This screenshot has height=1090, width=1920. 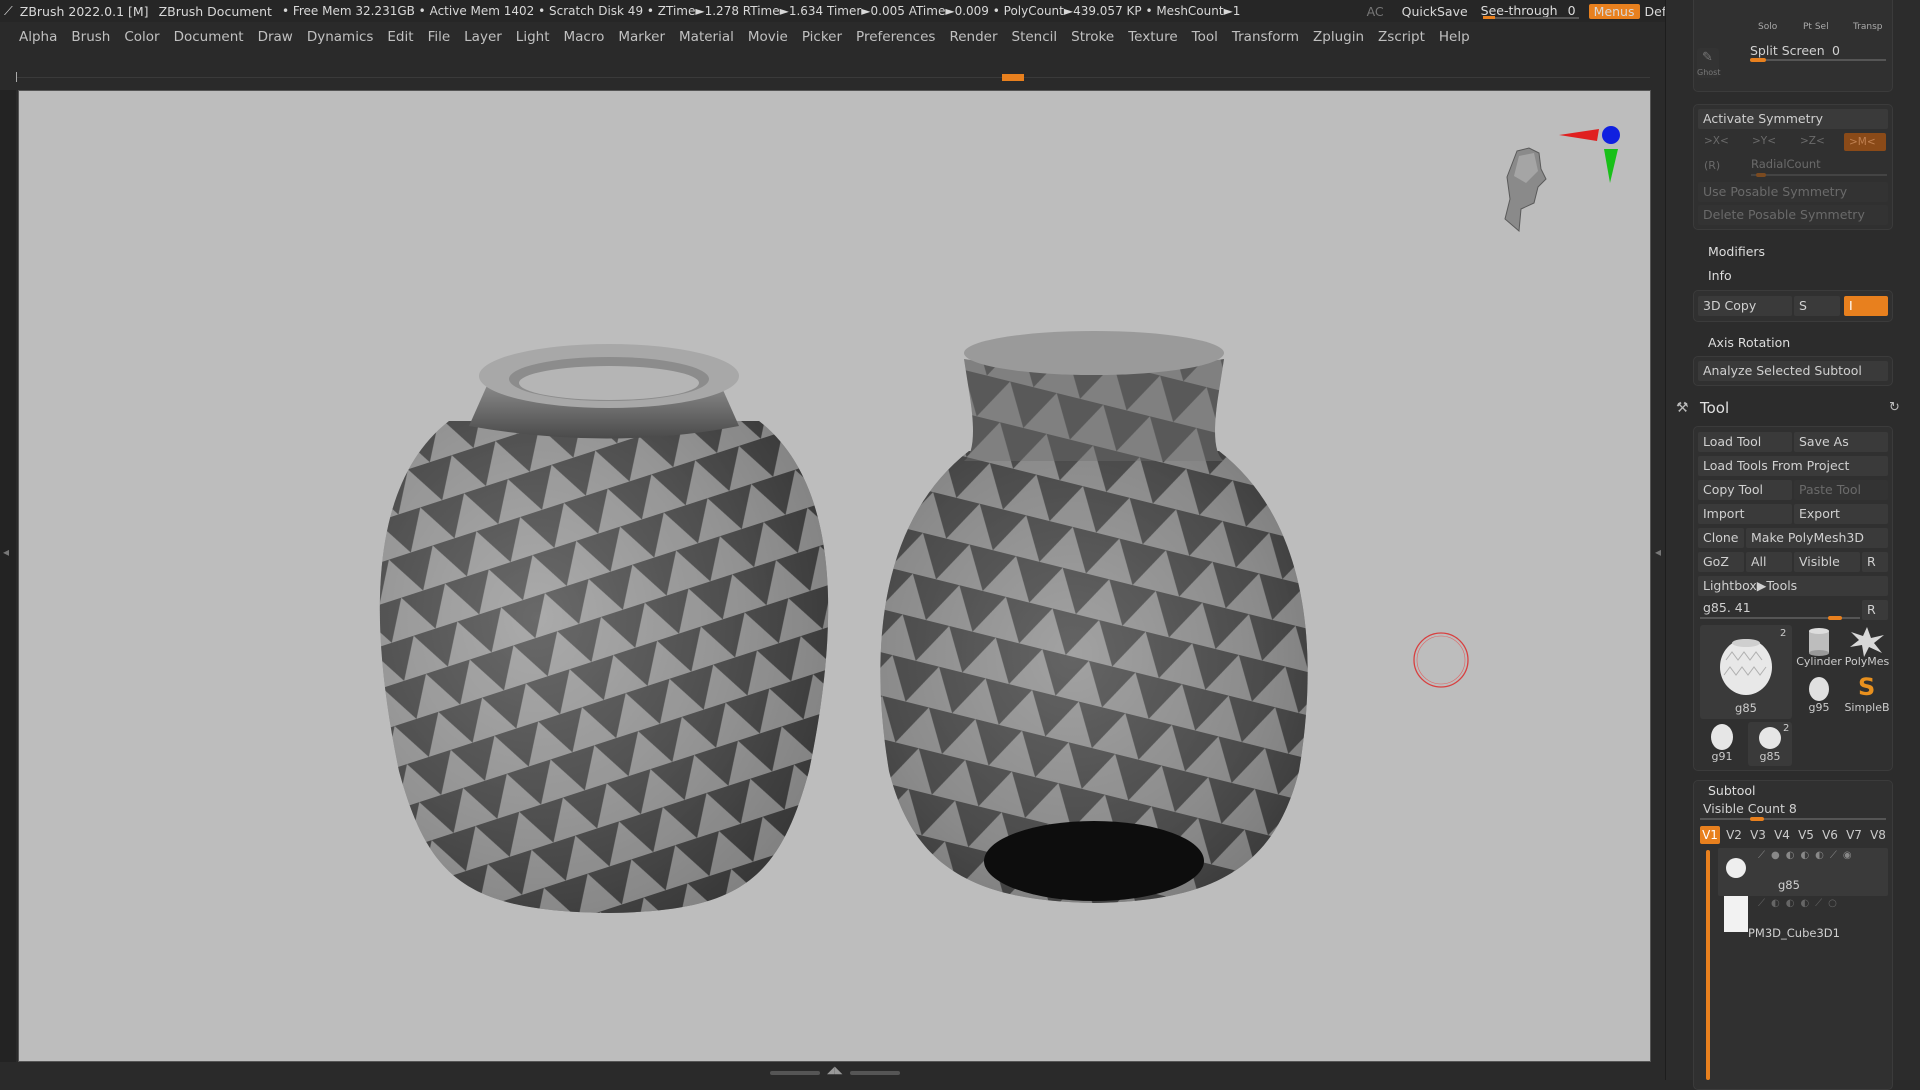 I want to click on info-header: Info, so click(x=1720, y=275).